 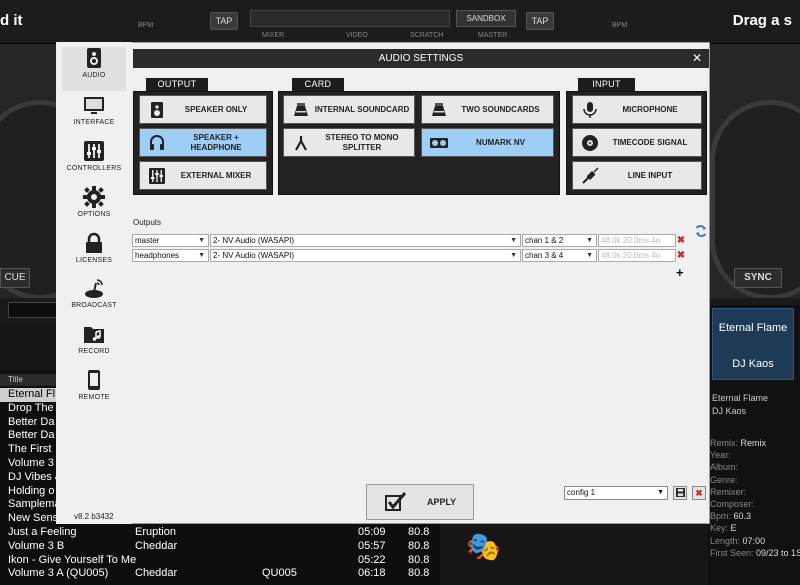 What do you see at coordinates (637, 175) in the screenshot?
I see `option-line-input: LINE INPUT` at bounding box center [637, 175].